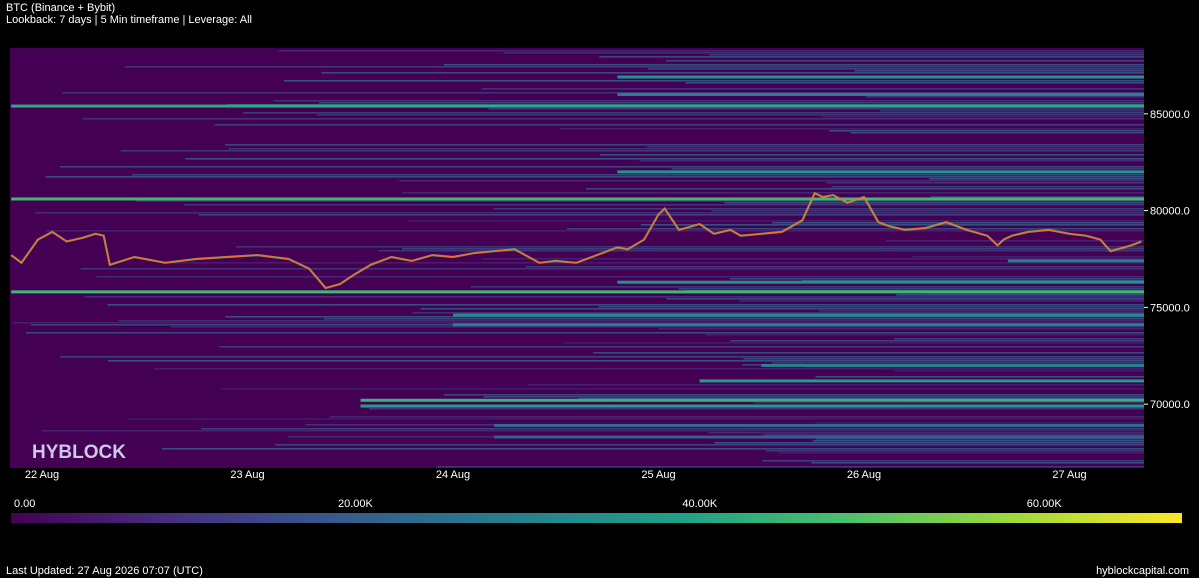 The height and width of the screenshot is (578, 1199). I want to click on colorbar-tick-label: 0.00, so click(24, 504).